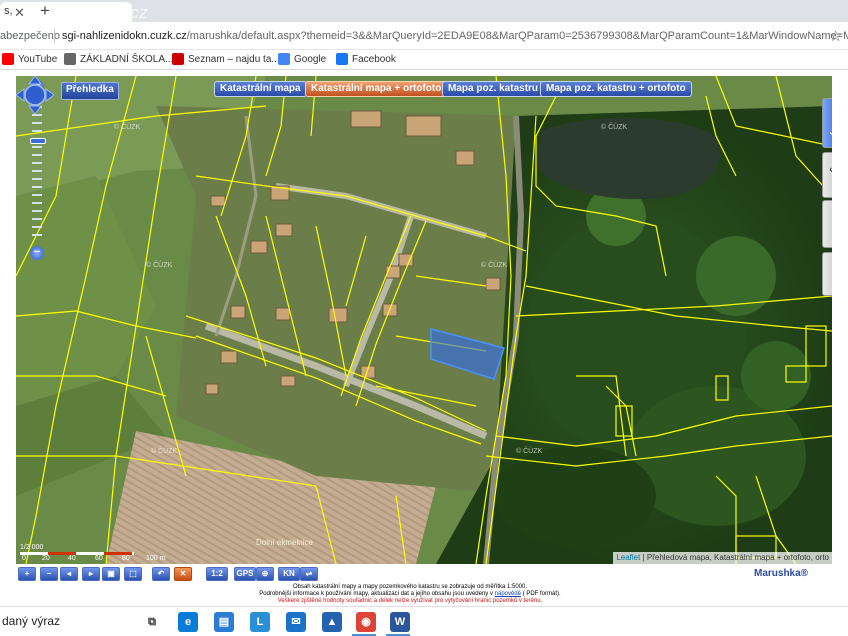 This screenshot has width=848, height=636. Describe the element at coordinates (124, 36) in the screenshot. I see `url-host: sgi-nahlizenidokn.cuzk.cz` at that location.